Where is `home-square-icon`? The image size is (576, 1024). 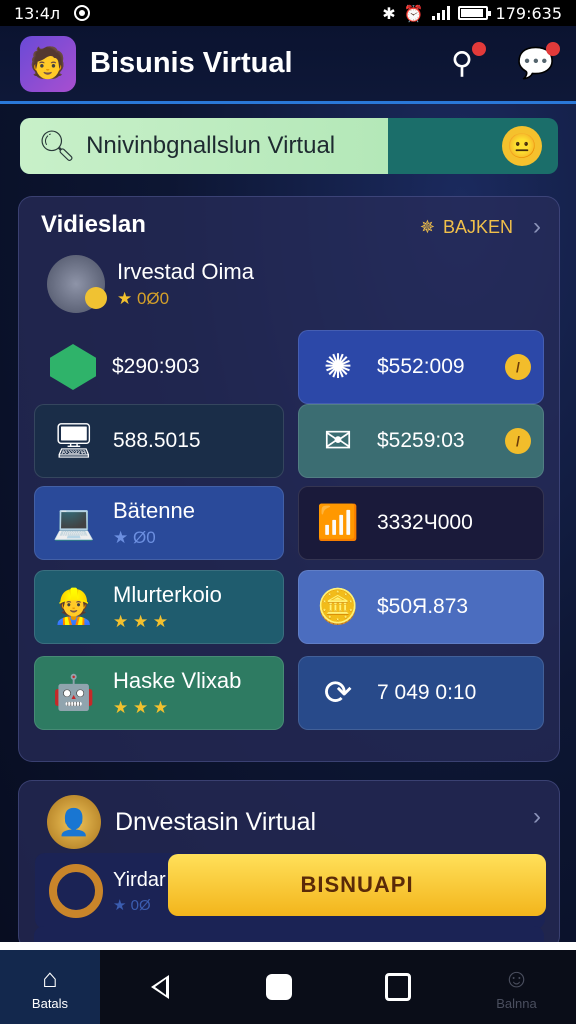 home-square-icon is located at coordinates (278, 987).